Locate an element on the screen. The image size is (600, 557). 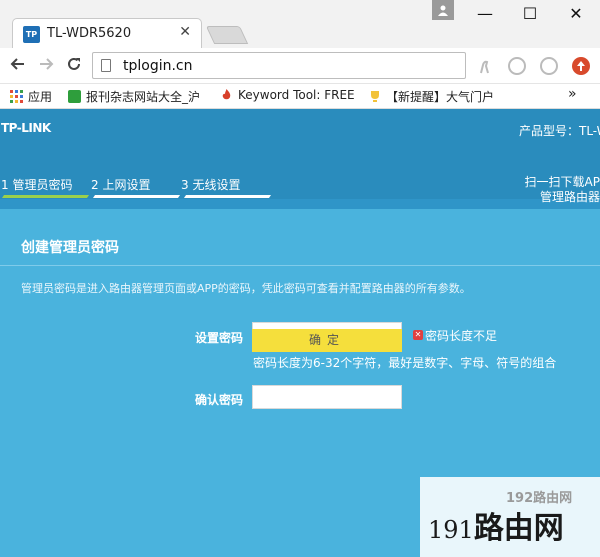
browser-toolbar: tplogin.cn is located at coordinates (300, 66).